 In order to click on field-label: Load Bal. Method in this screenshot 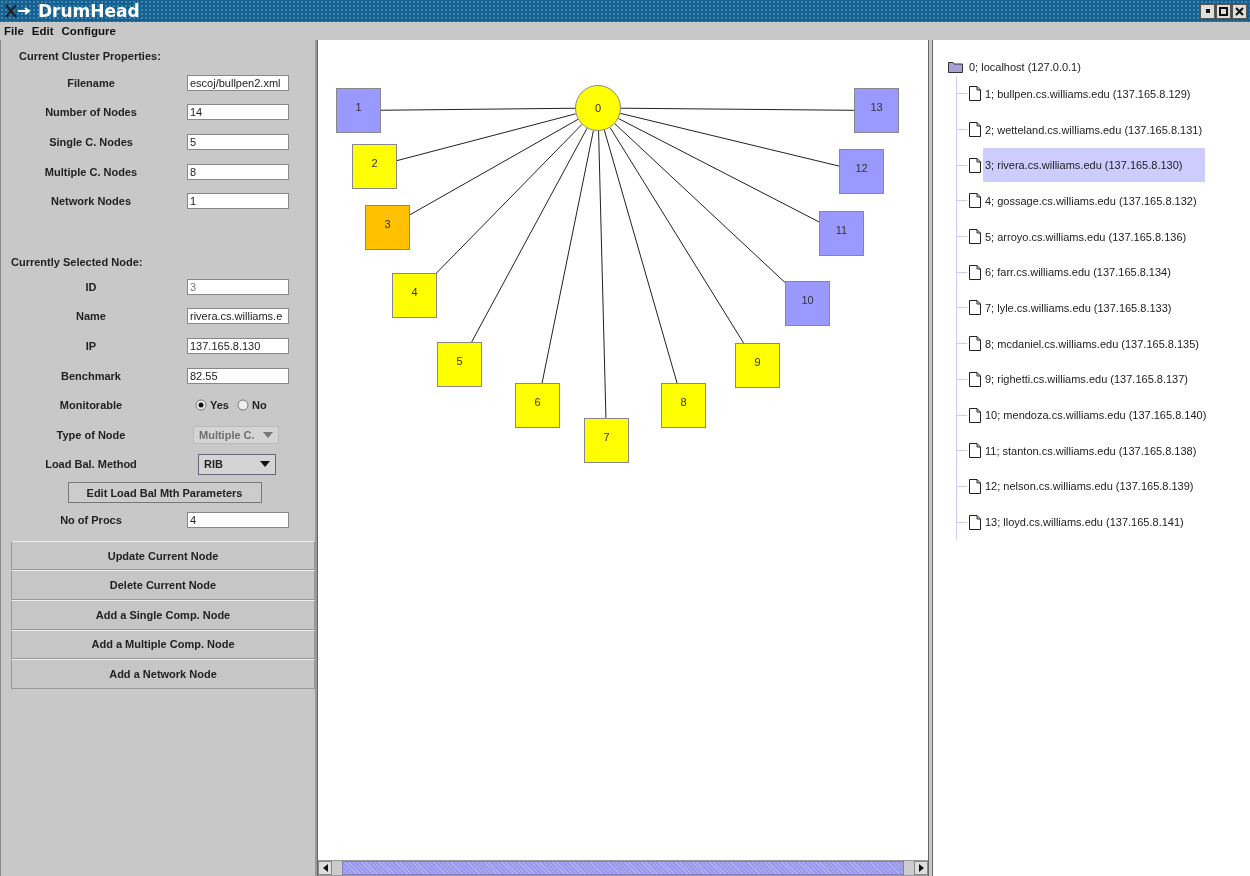, I will do `click(91, 464)`.